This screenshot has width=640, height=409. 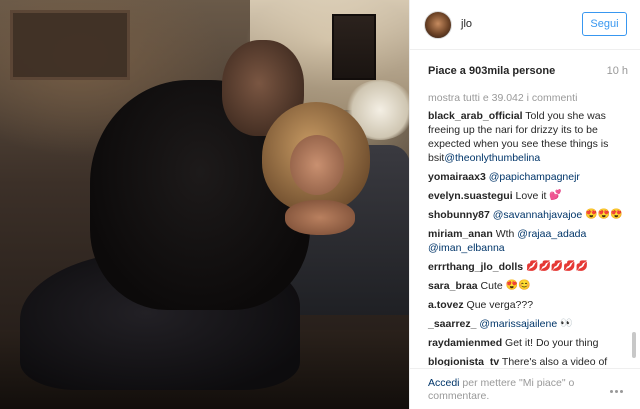 I want to click on post-header: jlo Segui, so click(x=525, y=25).